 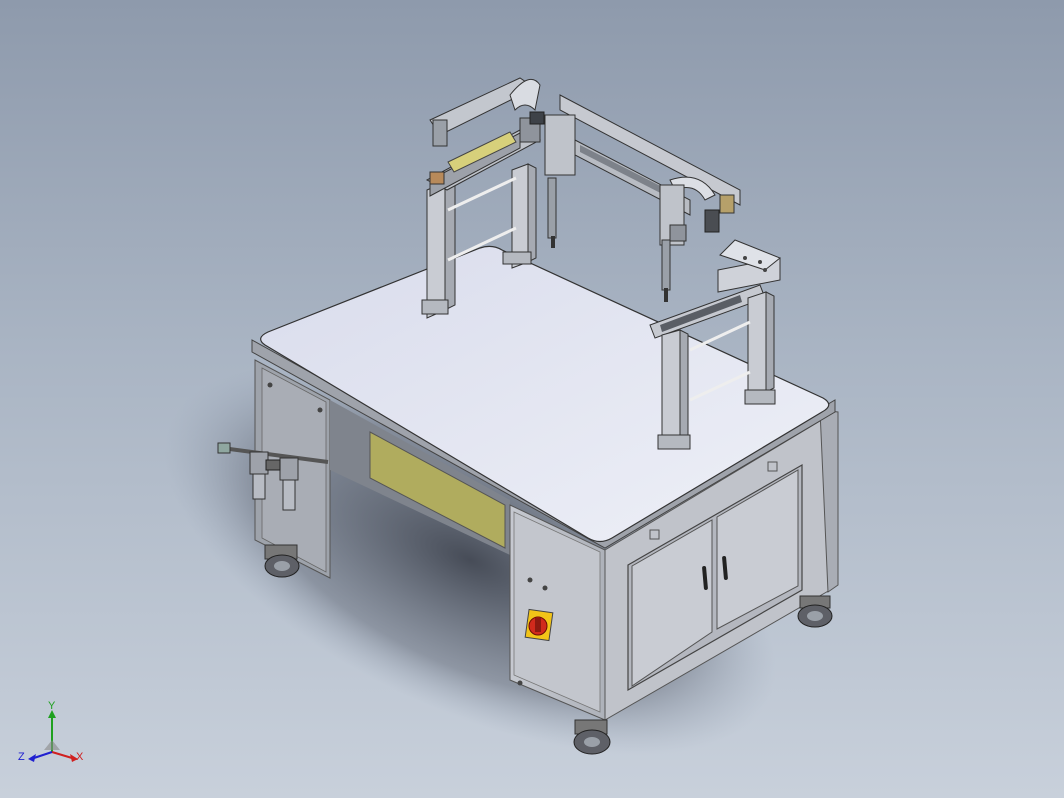 I want to click on estop-grip-icon, so click(x=538, y=625).